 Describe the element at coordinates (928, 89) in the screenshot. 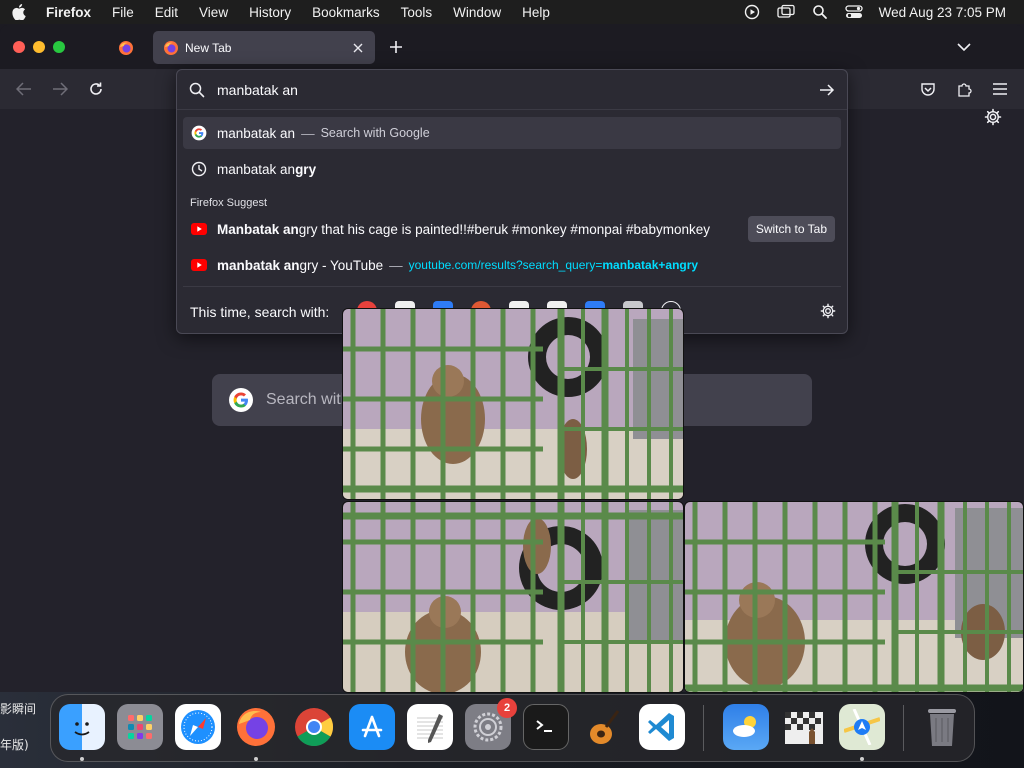

I see `pocket-icon` at that location.